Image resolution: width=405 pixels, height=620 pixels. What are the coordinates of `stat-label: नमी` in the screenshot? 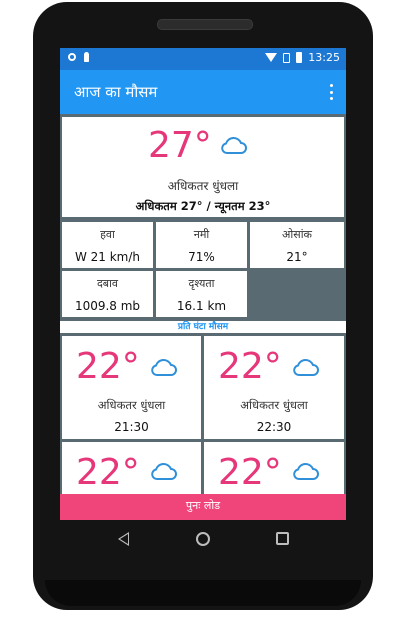 It's located at (201, 234).